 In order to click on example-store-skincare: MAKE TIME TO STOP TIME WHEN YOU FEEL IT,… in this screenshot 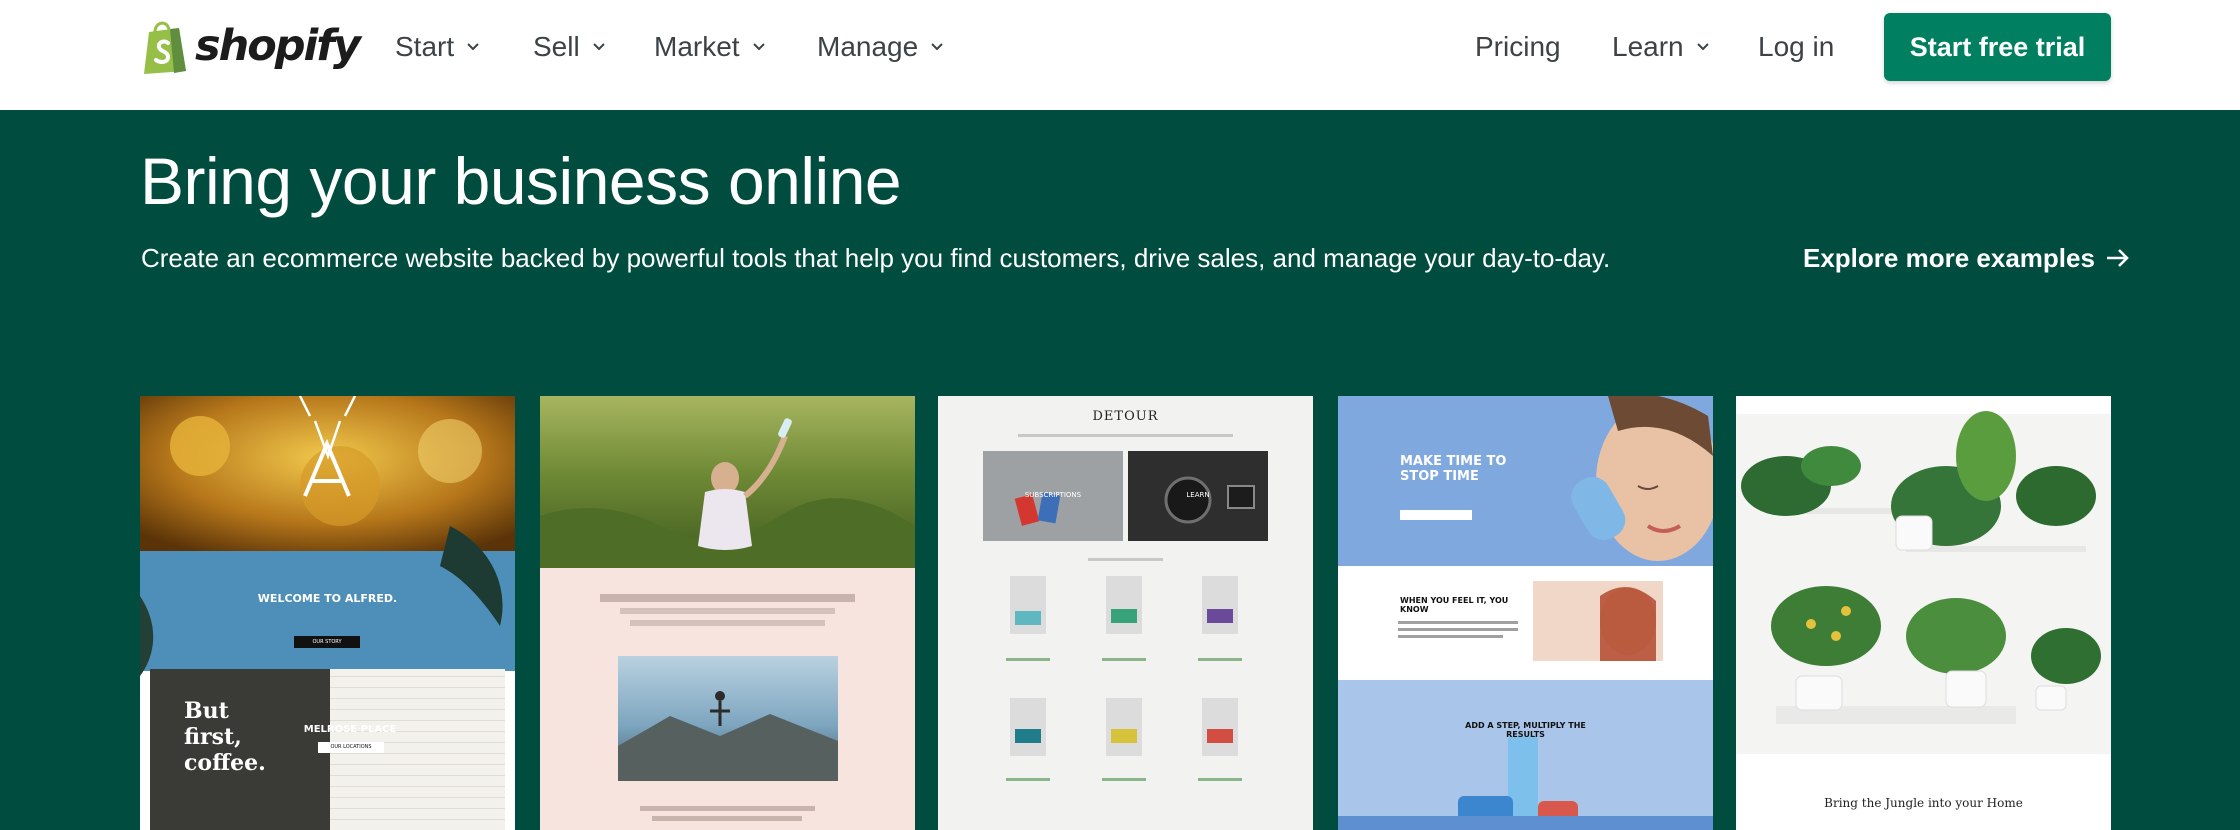, I will do `click(1525, 613)`.